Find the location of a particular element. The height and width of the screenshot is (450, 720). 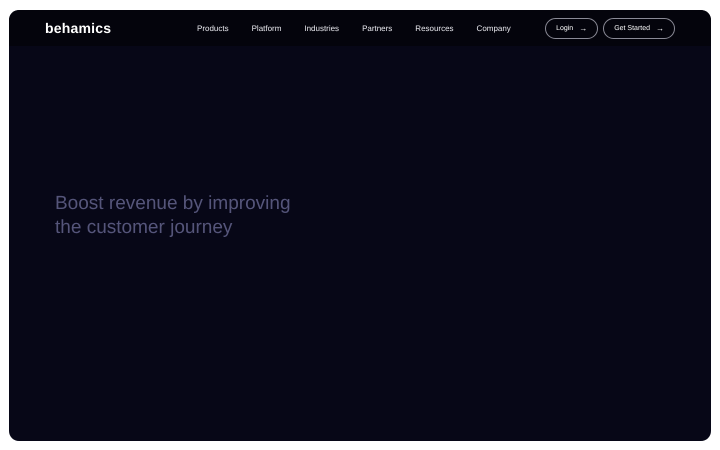

nav-link: Company is located at coordinates (493, 28).